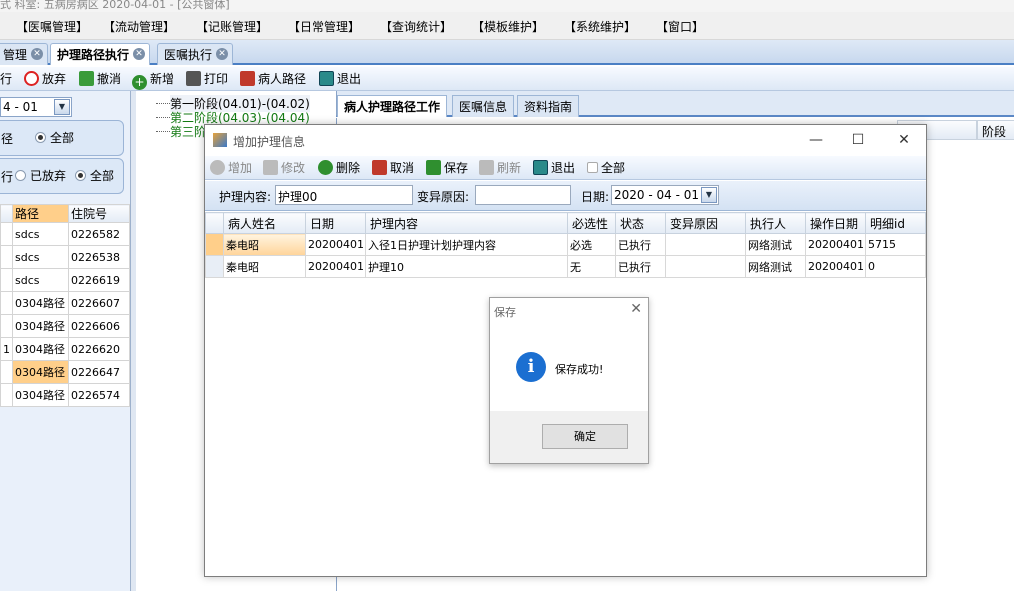 The height and width of the screenshot is (591, 1014). I want to click on table-row: 0304路径 0226574, so click(65, 395).